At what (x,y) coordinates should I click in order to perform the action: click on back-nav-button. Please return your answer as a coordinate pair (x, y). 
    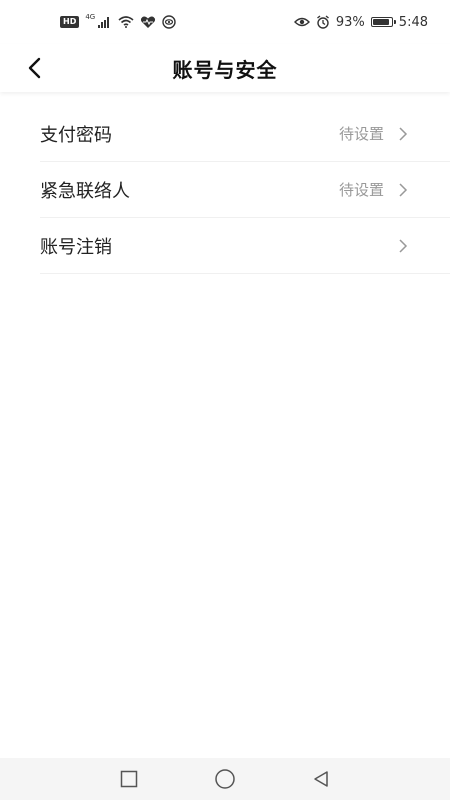
    Looking at the image, I should click on (321, 779).